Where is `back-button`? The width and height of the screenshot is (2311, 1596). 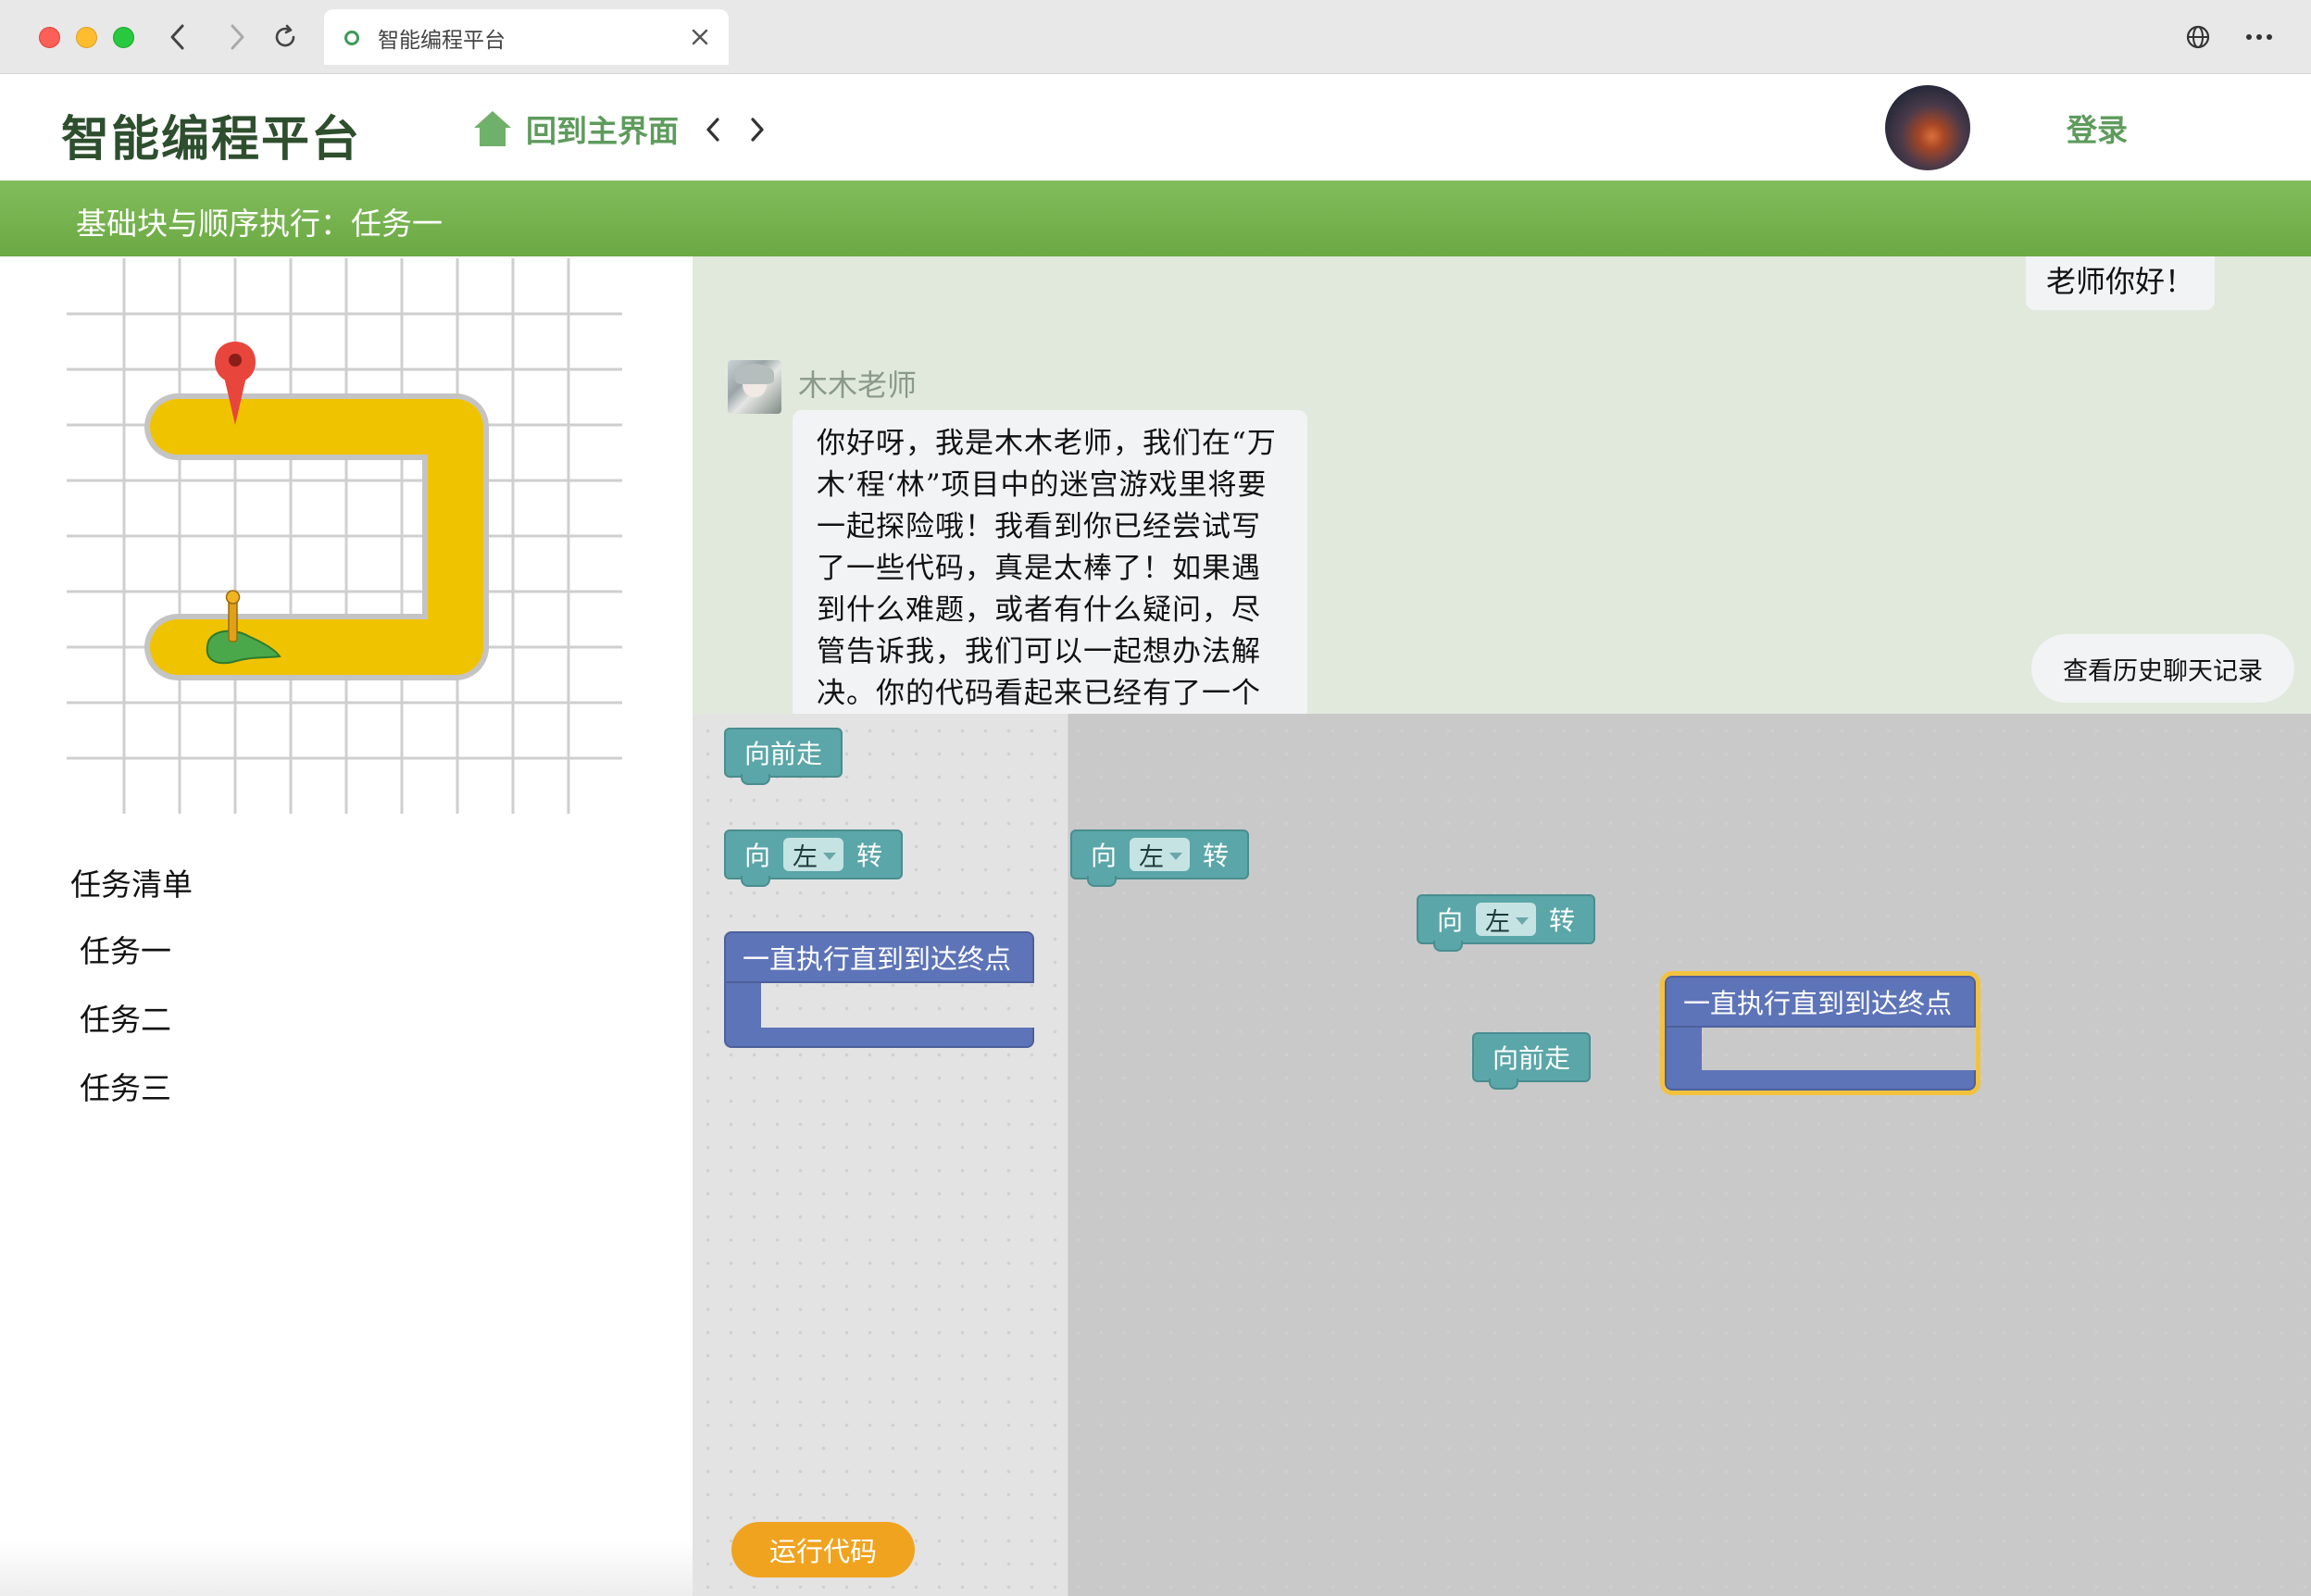 back-button is located at coordinates (178, 37).